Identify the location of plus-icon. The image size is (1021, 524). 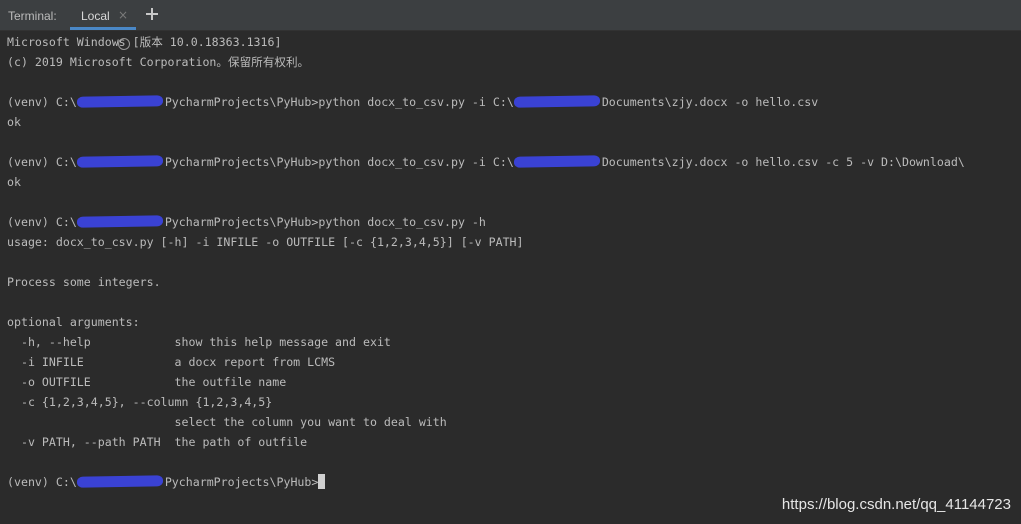
(152, 14).